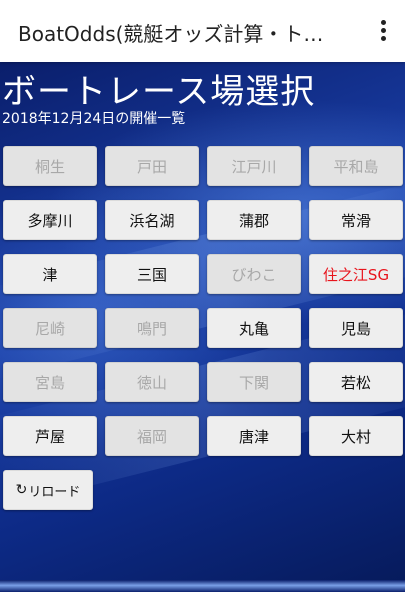 The width and height of the screenshot is (405, 592). Describe the element at coordinates (356, 274) in the screenshot. I see `venue-button: 住之江SG` at that location.